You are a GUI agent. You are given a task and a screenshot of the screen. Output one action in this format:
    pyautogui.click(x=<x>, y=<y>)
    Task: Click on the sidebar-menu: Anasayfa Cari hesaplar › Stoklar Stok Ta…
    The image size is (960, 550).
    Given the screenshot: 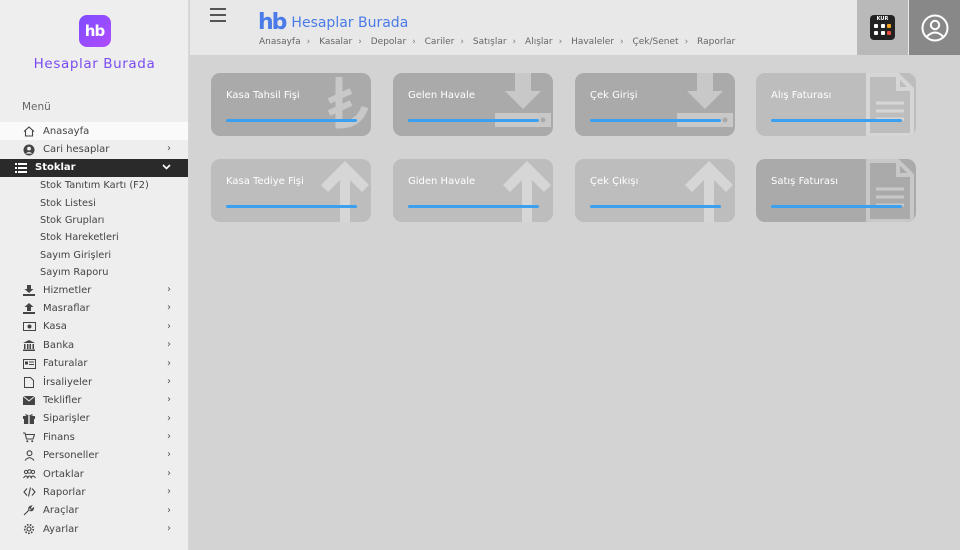 What is the action you would take?
    pyautogui.click(x=94, y=330)
    